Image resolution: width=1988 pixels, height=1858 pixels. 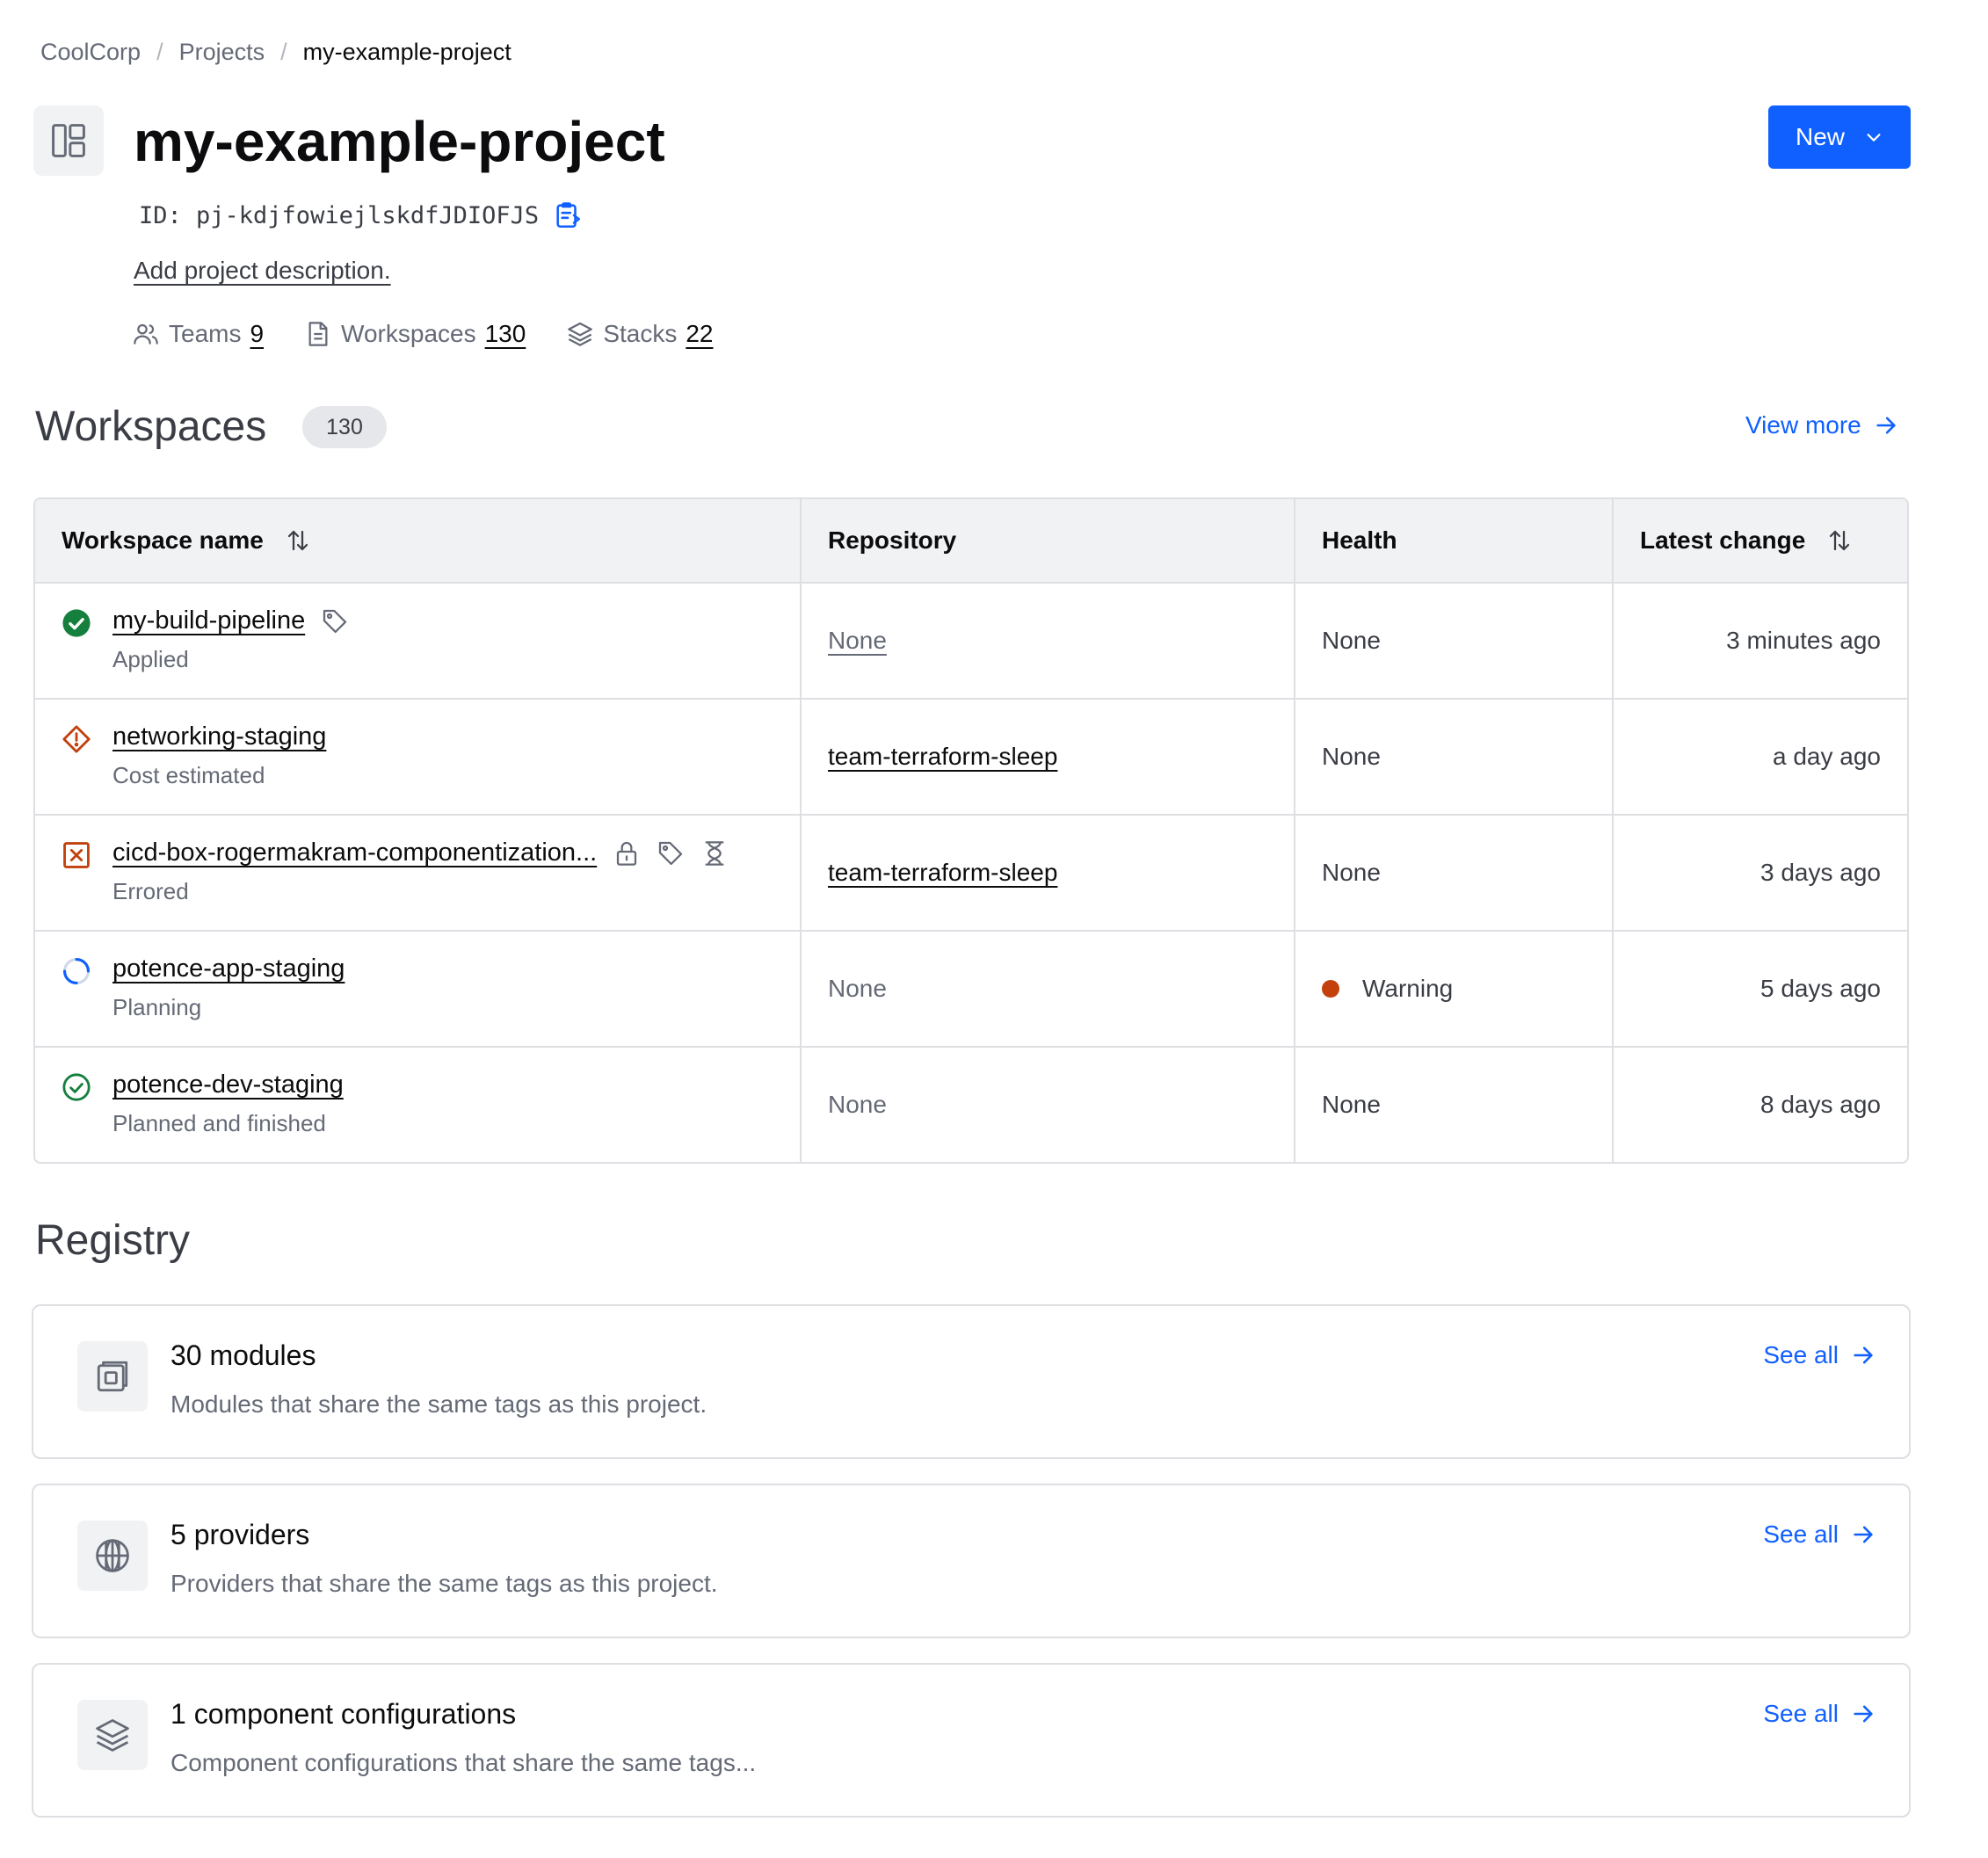 What do you see at coordinates (276, 53) in the screenshot?
I see `breadcrumb: CoolCorp / Projects / my-example-project` at bounding box center [276, 53].